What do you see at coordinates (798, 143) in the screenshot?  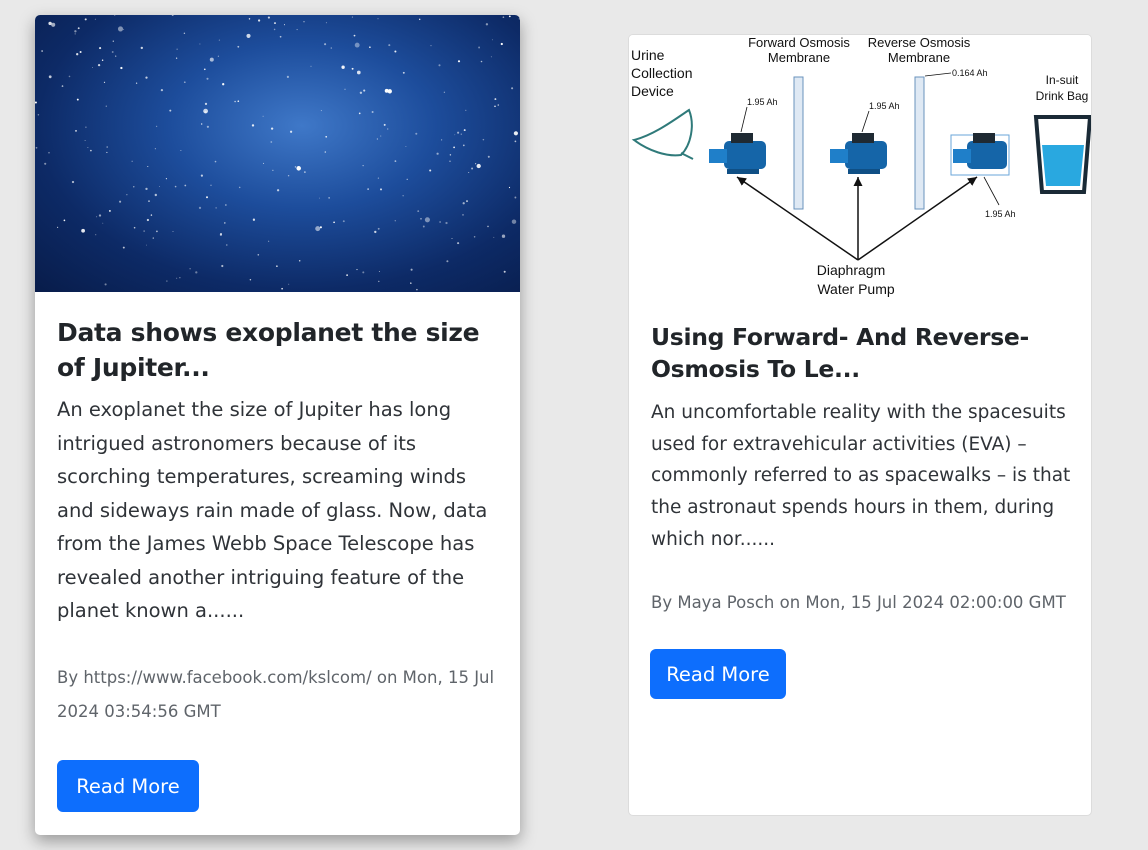 I see `fo-membrane-icon` at bounding box center [798, 143].